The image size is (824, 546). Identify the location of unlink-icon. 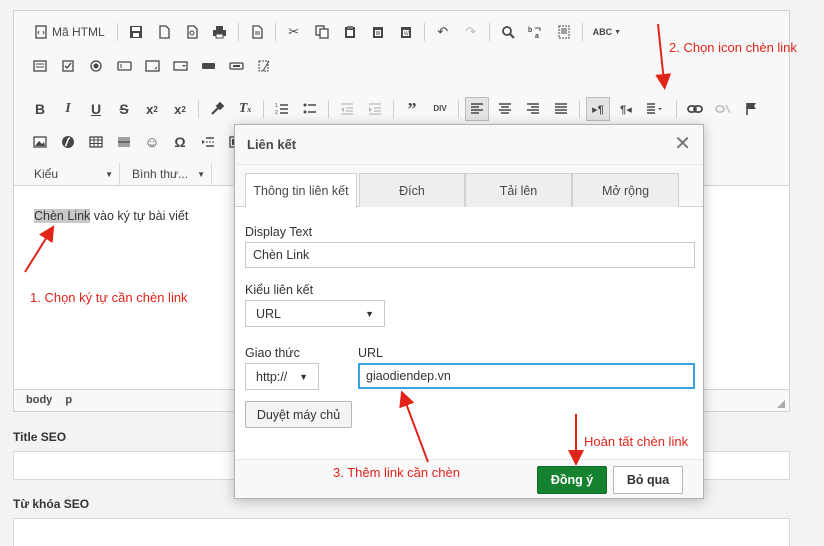
(723, 109).